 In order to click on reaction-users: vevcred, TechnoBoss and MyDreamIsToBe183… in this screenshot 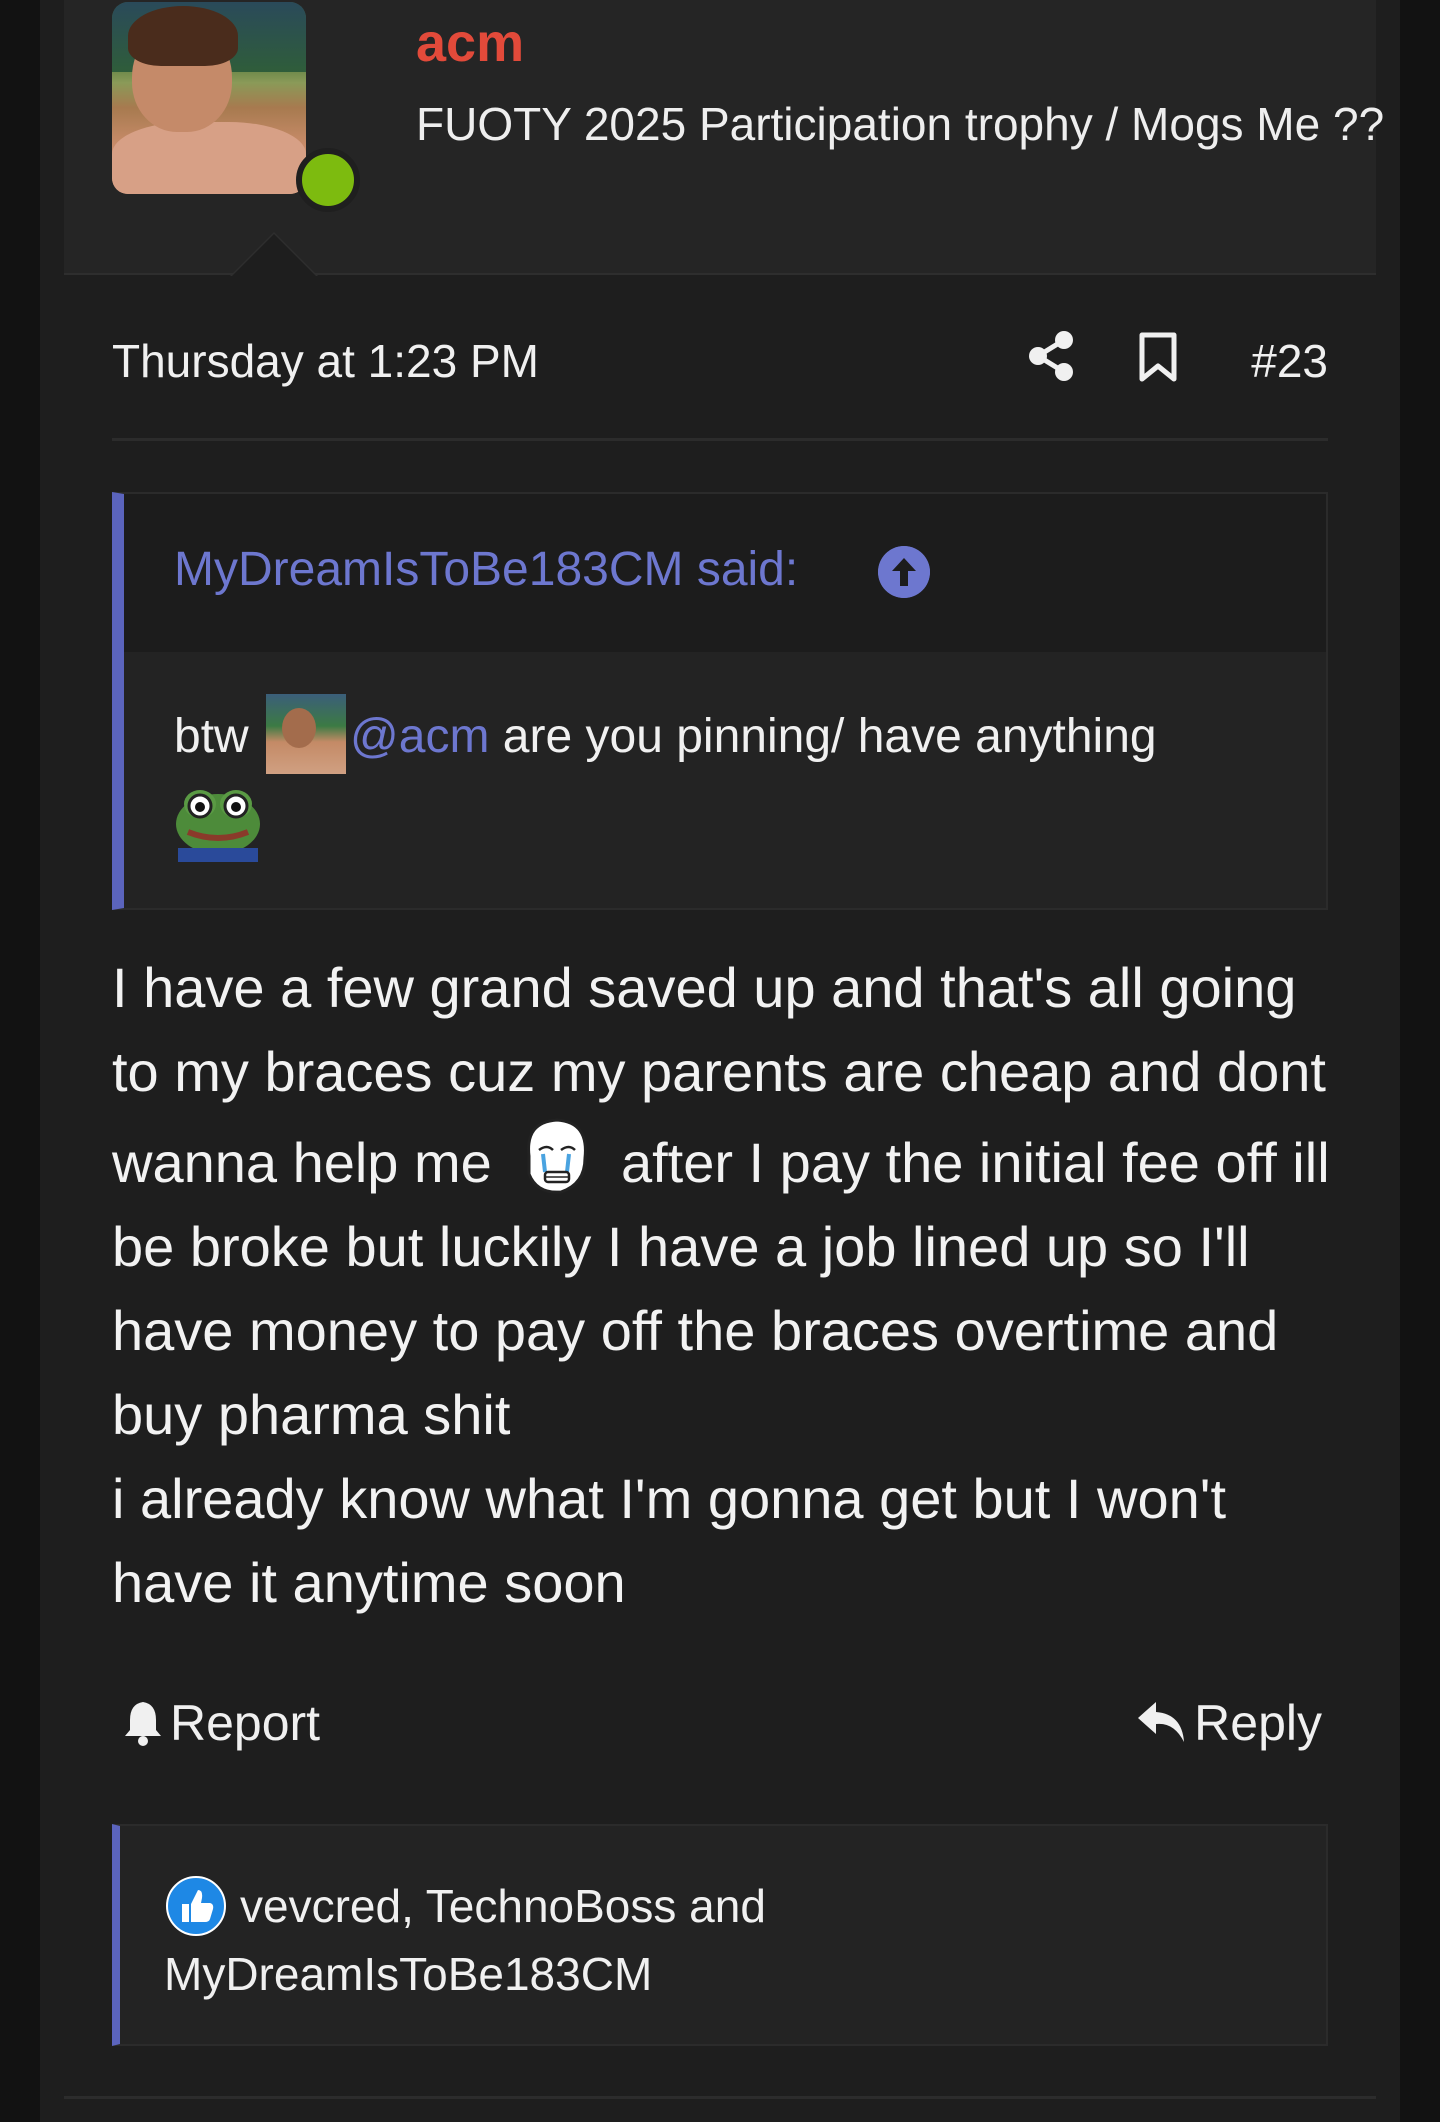, I will do `click(714, 1940)`.